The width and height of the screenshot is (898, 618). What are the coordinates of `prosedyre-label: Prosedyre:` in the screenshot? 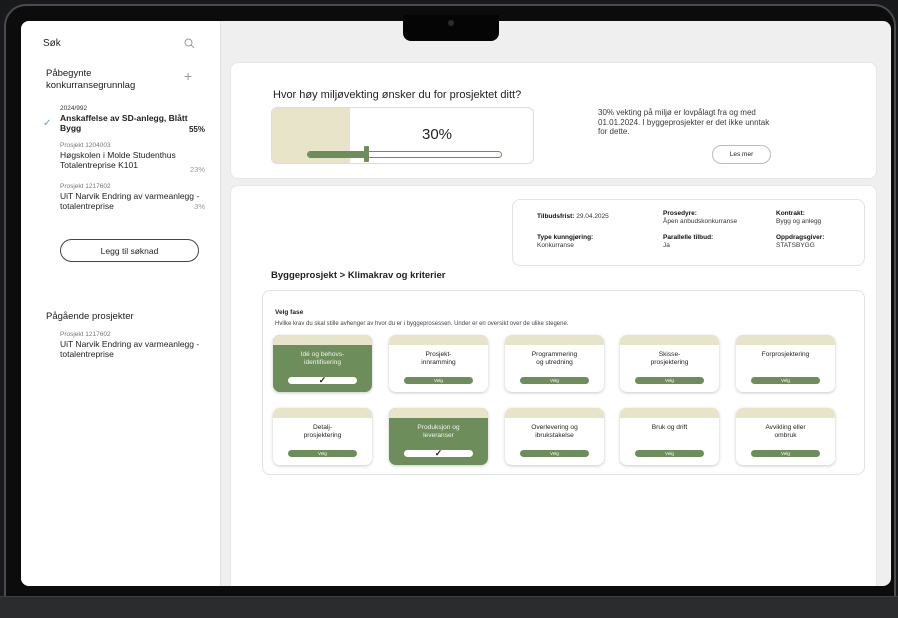 It's located at (680, 213).